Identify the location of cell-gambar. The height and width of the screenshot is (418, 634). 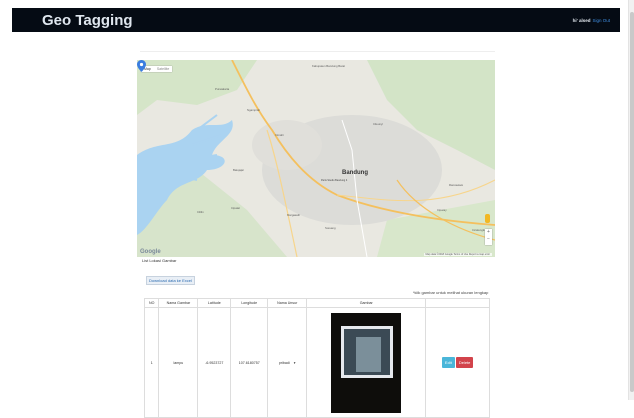
(366, 362).